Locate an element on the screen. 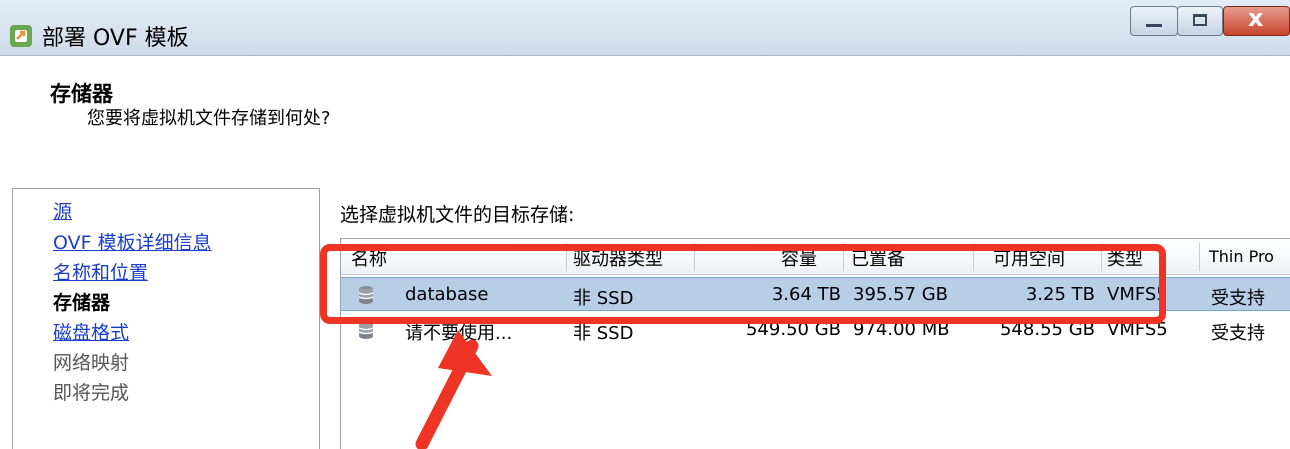 The width and height of the screenshot is (1290, 449). minimize-button is located at coordinates (1154, 21).